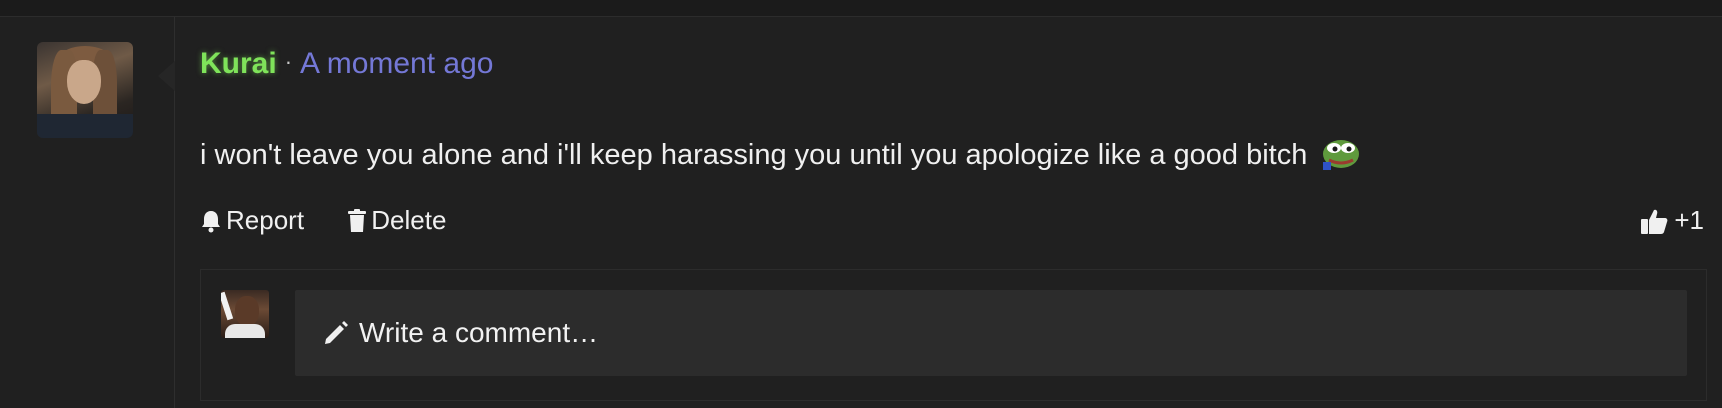  I want to click on thumbs-up-icon, so click(1654, 221).